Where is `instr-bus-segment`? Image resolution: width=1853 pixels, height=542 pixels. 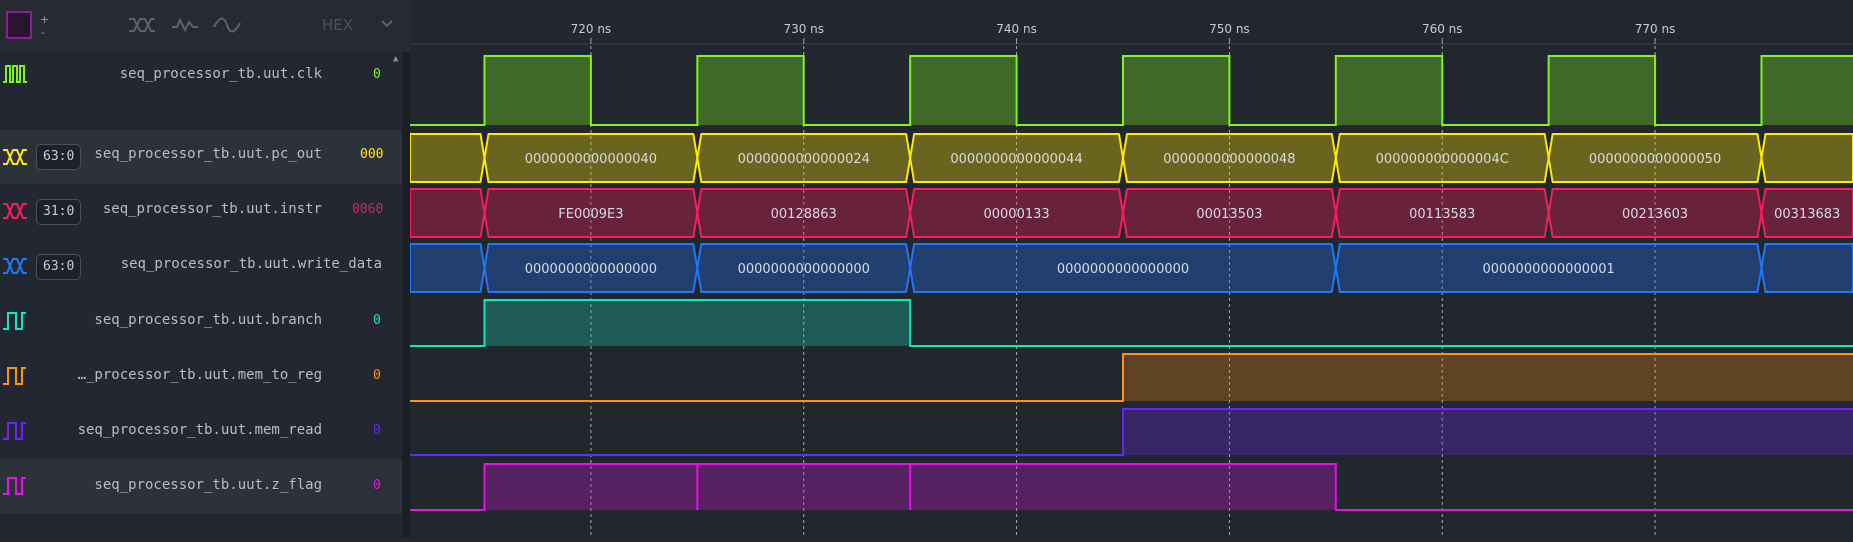
instr-bus-segment is located at coordinates (447, 213).